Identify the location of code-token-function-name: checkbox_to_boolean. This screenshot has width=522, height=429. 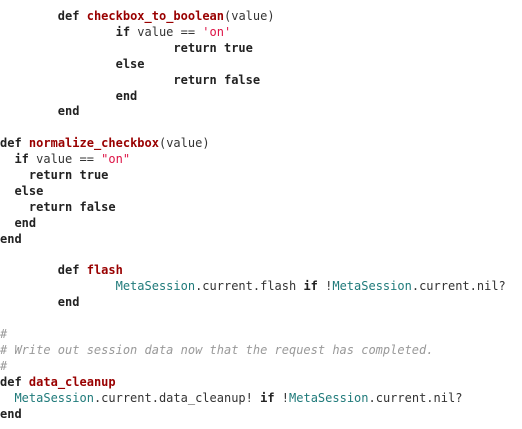
(155, 16).